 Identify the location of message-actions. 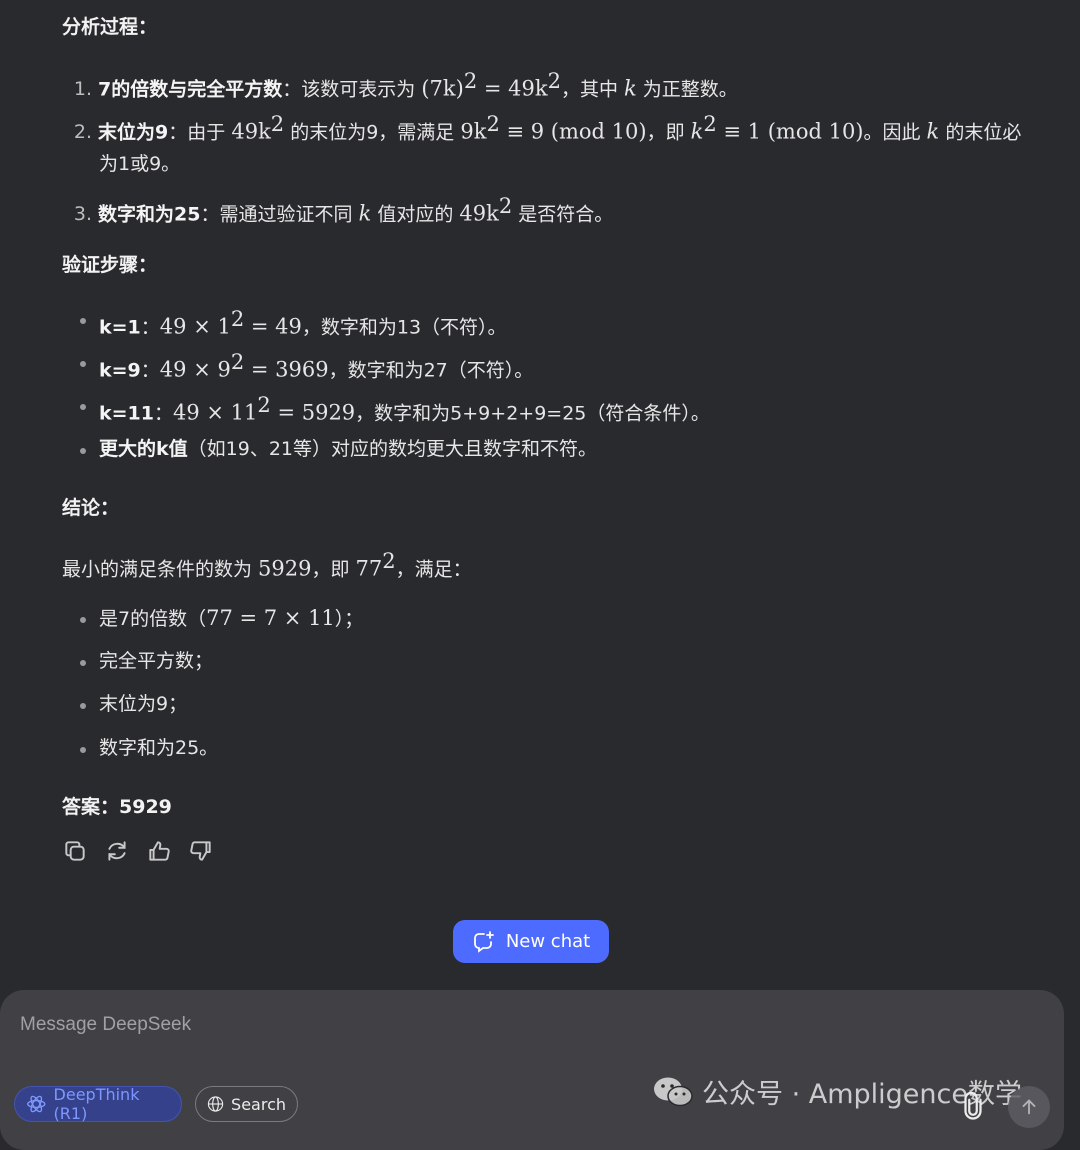
(138, 851).